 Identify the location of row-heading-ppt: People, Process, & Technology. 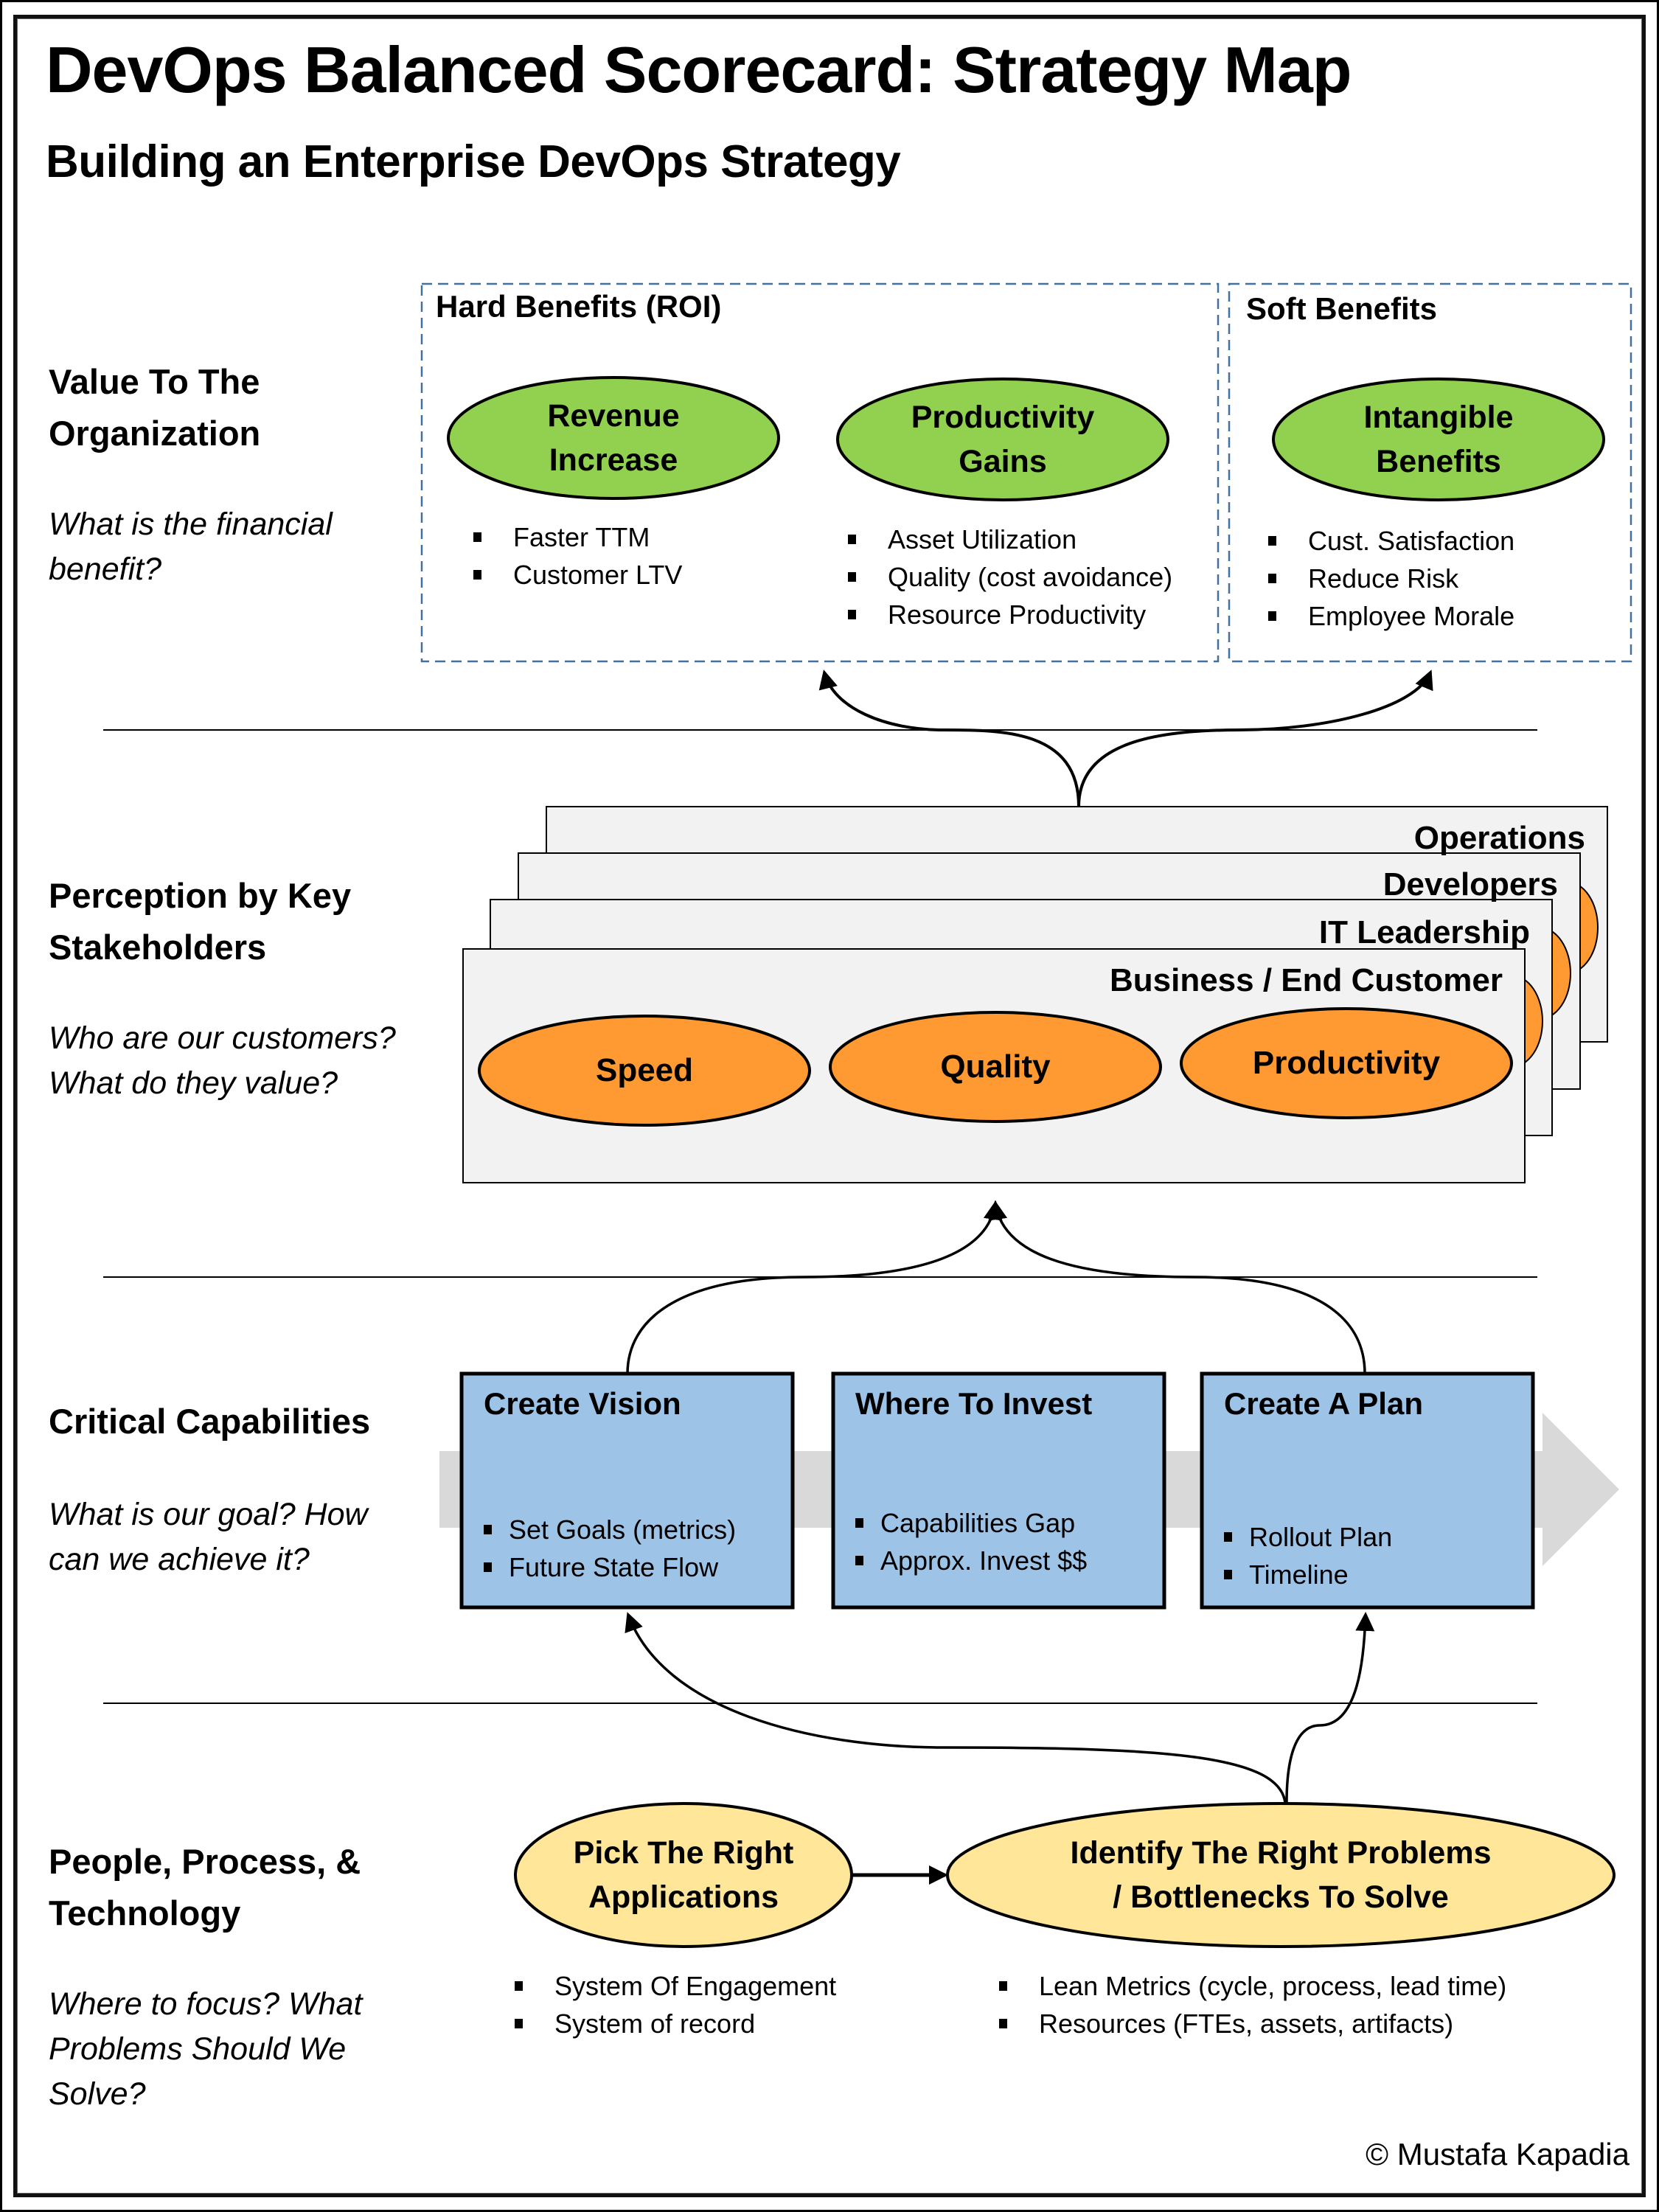
(205, 1887).